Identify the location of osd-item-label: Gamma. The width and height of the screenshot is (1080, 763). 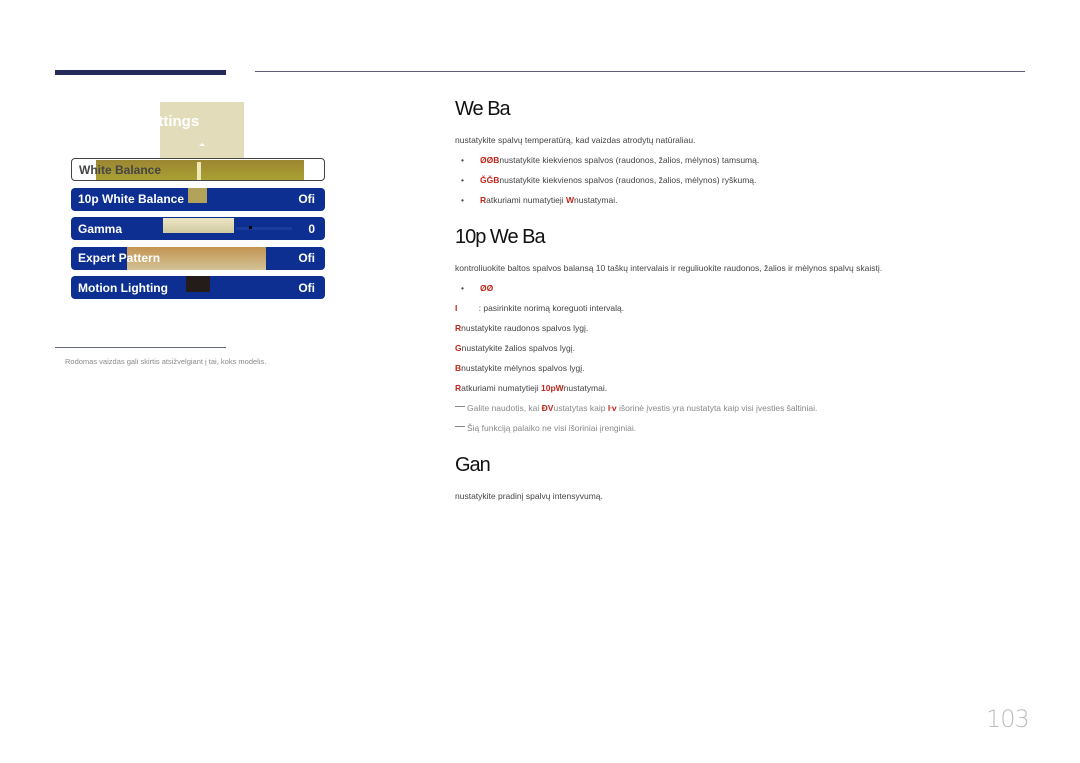
(100, 228).